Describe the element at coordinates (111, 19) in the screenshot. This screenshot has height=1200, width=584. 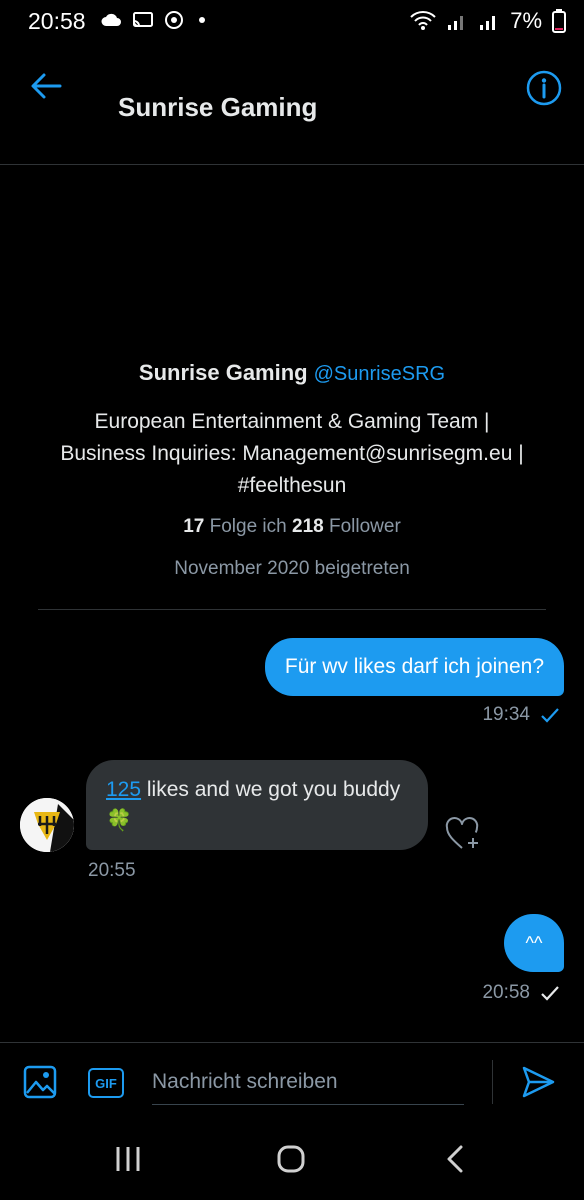
I see `cloud-icon` at that location.